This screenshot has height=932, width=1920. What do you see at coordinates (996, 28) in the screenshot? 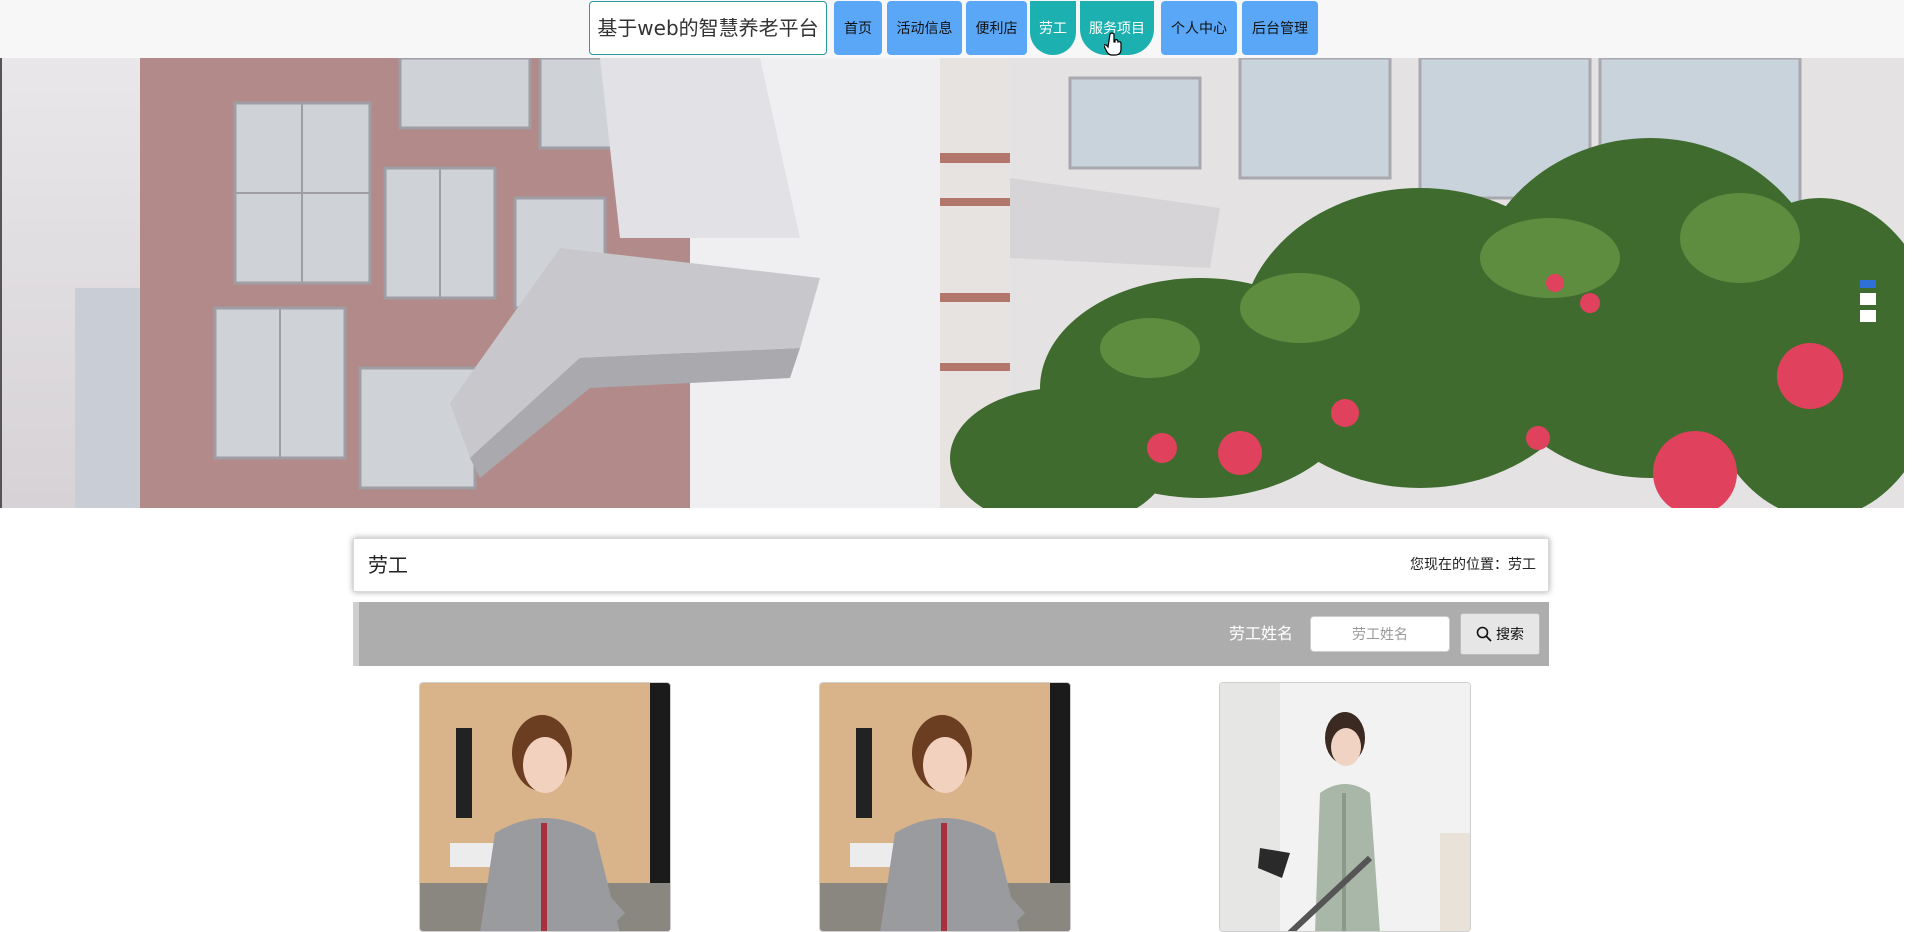
I see `nav-convenience-store: 便利店` at bounding box center [996, 28].